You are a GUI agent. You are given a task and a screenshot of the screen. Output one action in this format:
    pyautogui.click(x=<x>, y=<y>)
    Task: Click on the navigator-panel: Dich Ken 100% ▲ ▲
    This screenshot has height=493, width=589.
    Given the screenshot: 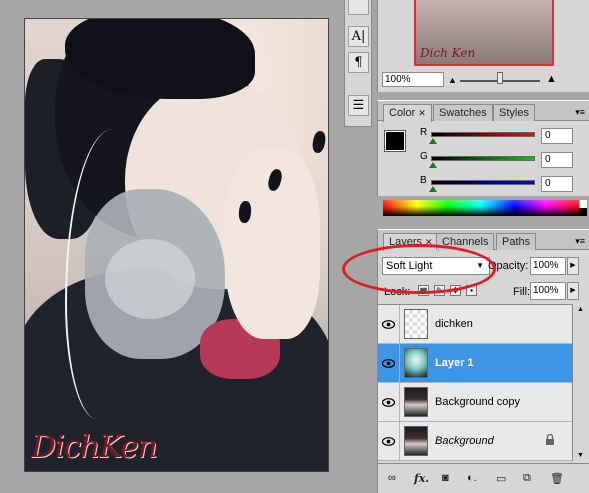 What is the action you would take?
    pyautogui.click(x=483, y=46)
    